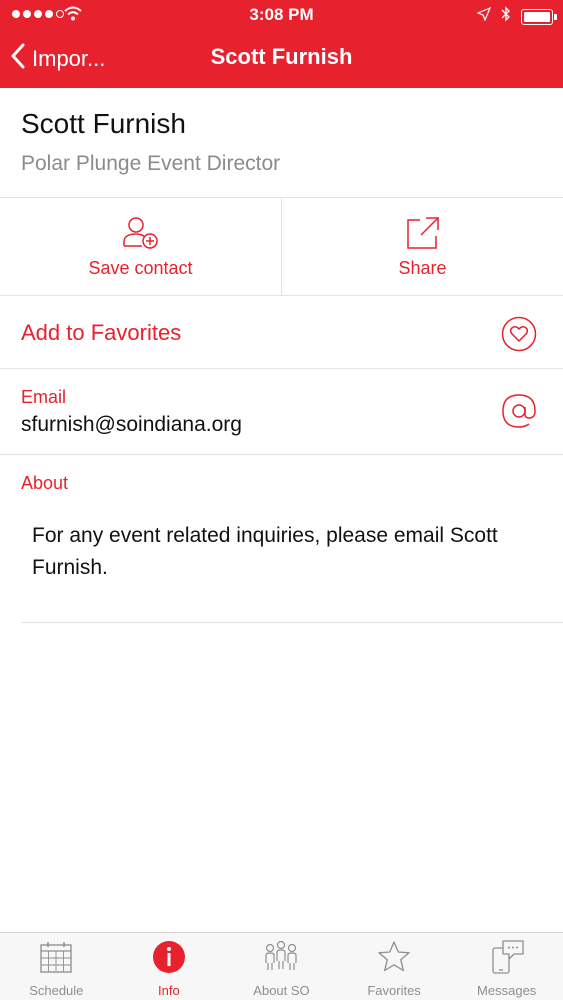 The width and height of the screenshot is (563, 1000). What do you see at coordinates (281, 990) in the screenshot?
I see `tab-about-so-label: About SO` at bounding box center [281, 990].